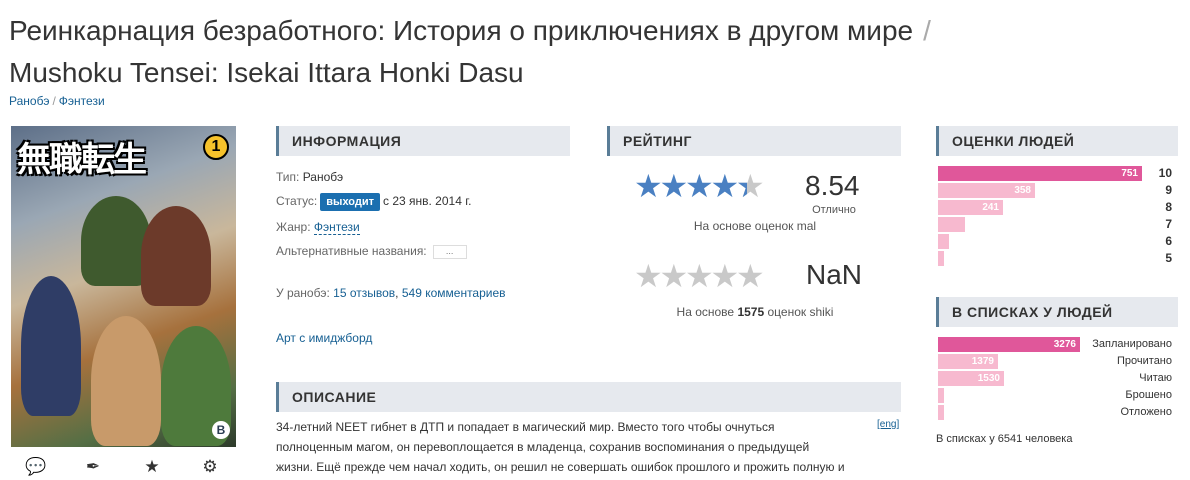  I want to click on genre-label: Жанр:, so click(293, 227).